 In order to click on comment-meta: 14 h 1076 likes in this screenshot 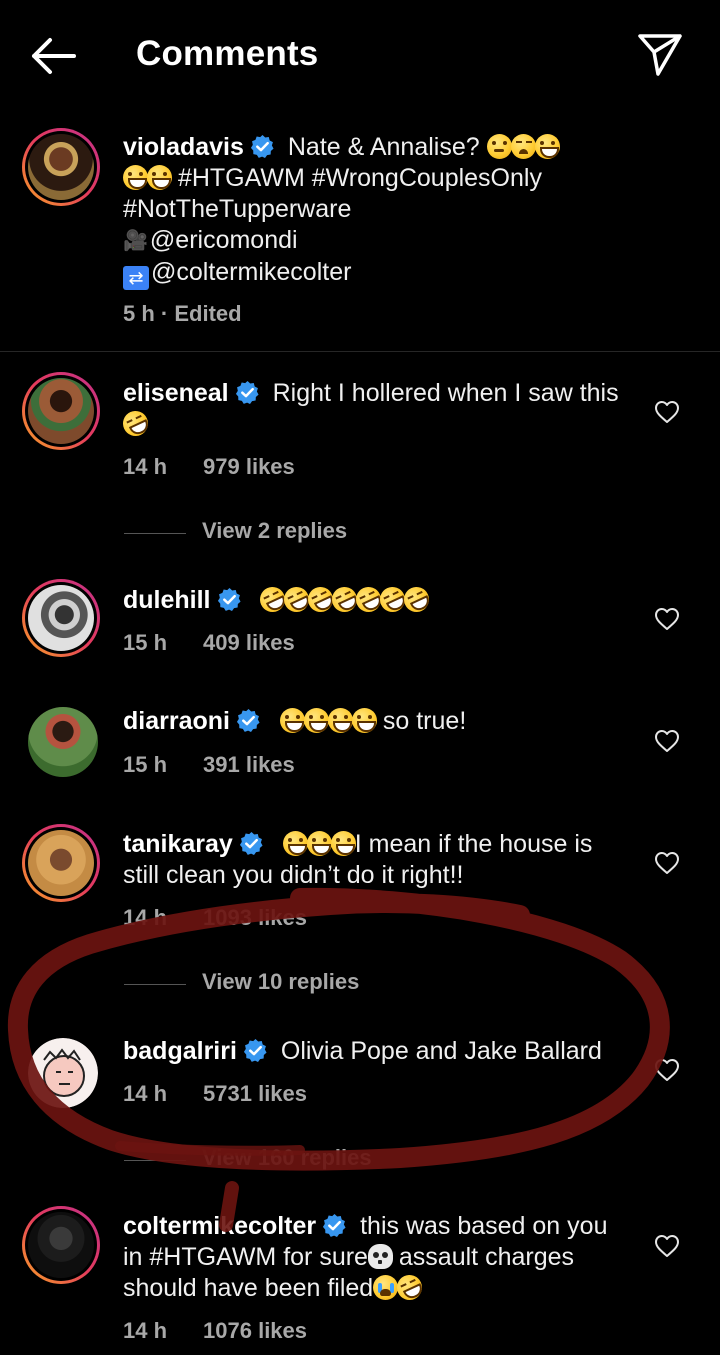, I will do `click(215, 1331)`.